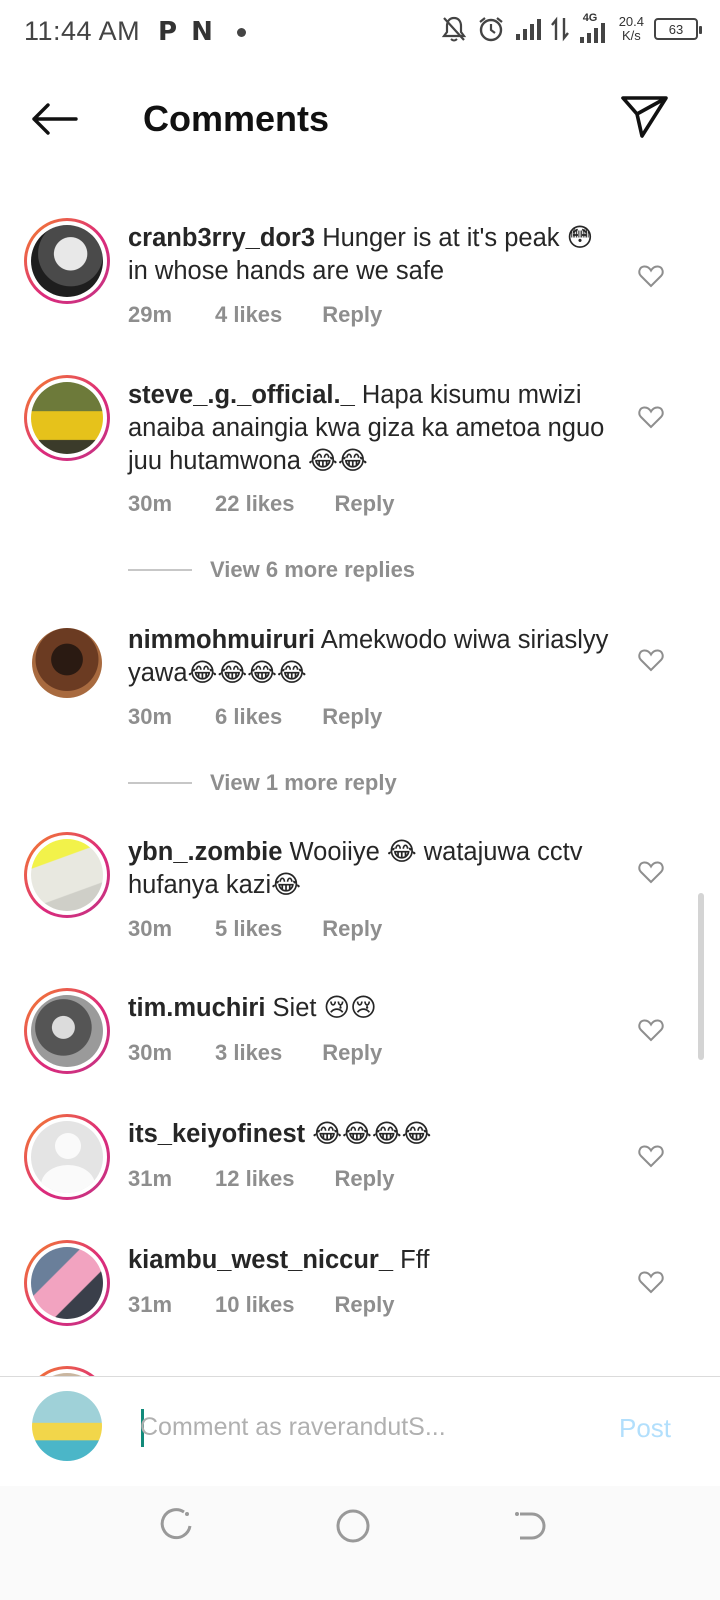 This screenshot has height=1600, width=720. I want to click on comment-meta: 29m 4 likes Reply, so click(255, 315).